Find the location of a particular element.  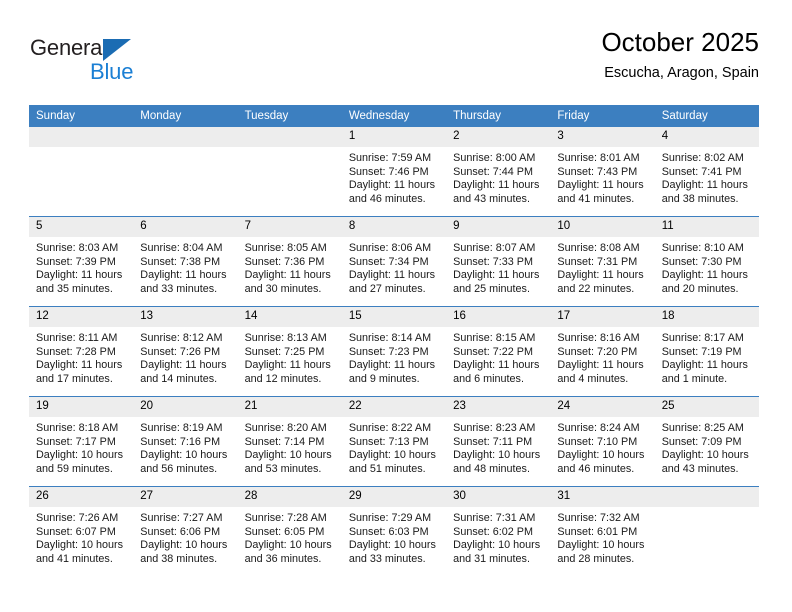

sunset-text: Sunset: 7:30 PM is located at coordinates (701, 261).